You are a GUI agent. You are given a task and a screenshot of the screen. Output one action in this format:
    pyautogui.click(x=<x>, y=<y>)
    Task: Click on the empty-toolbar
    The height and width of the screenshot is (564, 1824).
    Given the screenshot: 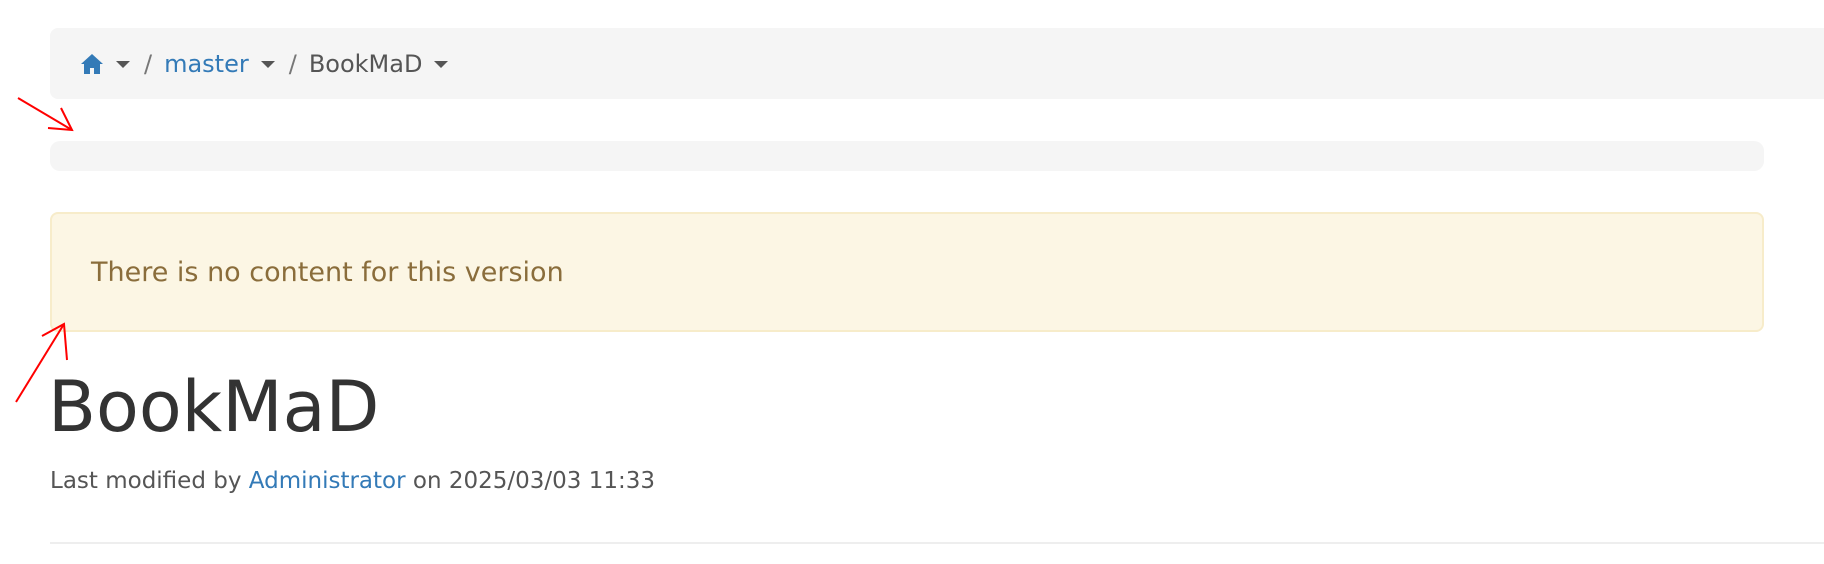 What is the action you would take?
    pyautogui.click(x=907, y=156)
    